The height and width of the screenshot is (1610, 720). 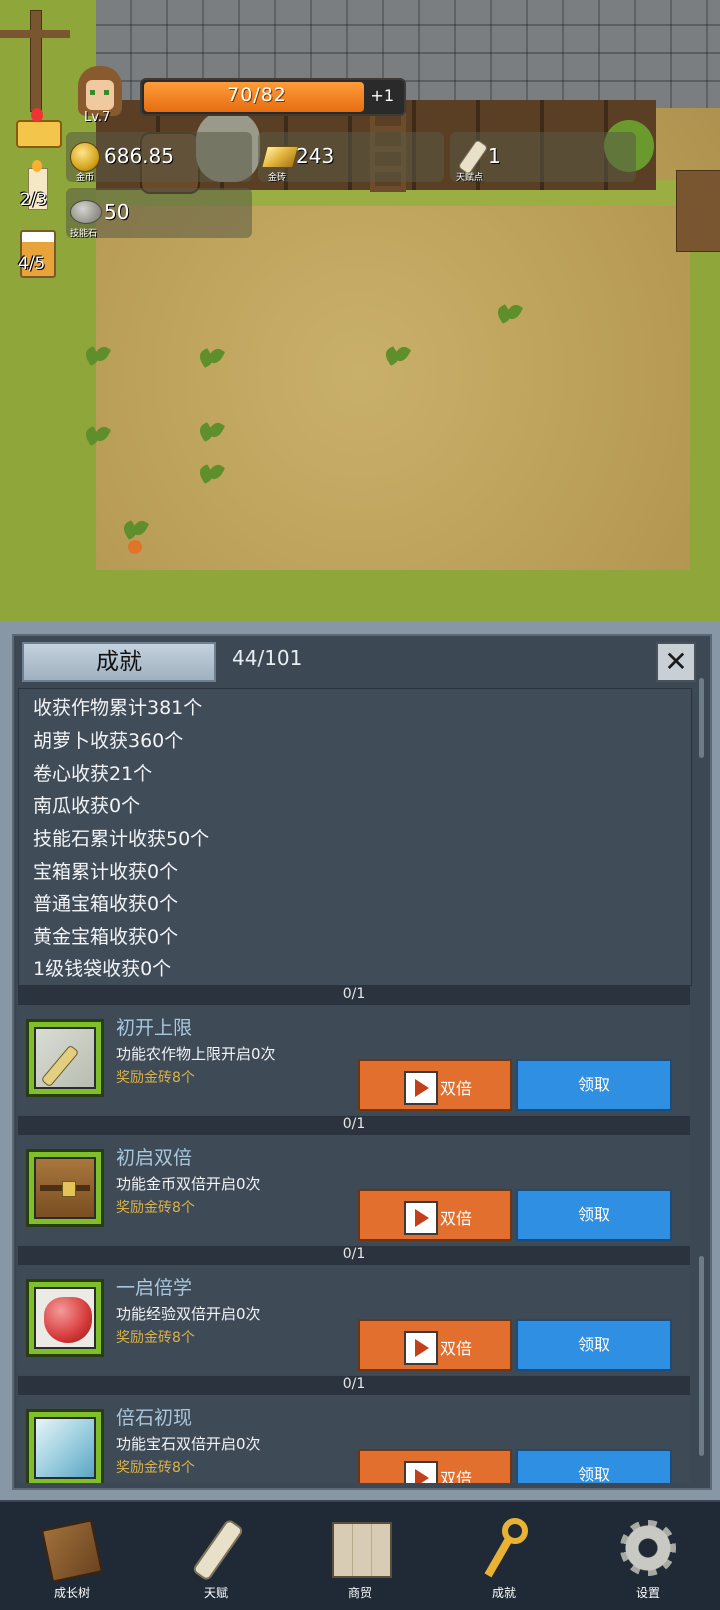 I want to click on nav-talent: 天赋, so click(x=216, y=1556).